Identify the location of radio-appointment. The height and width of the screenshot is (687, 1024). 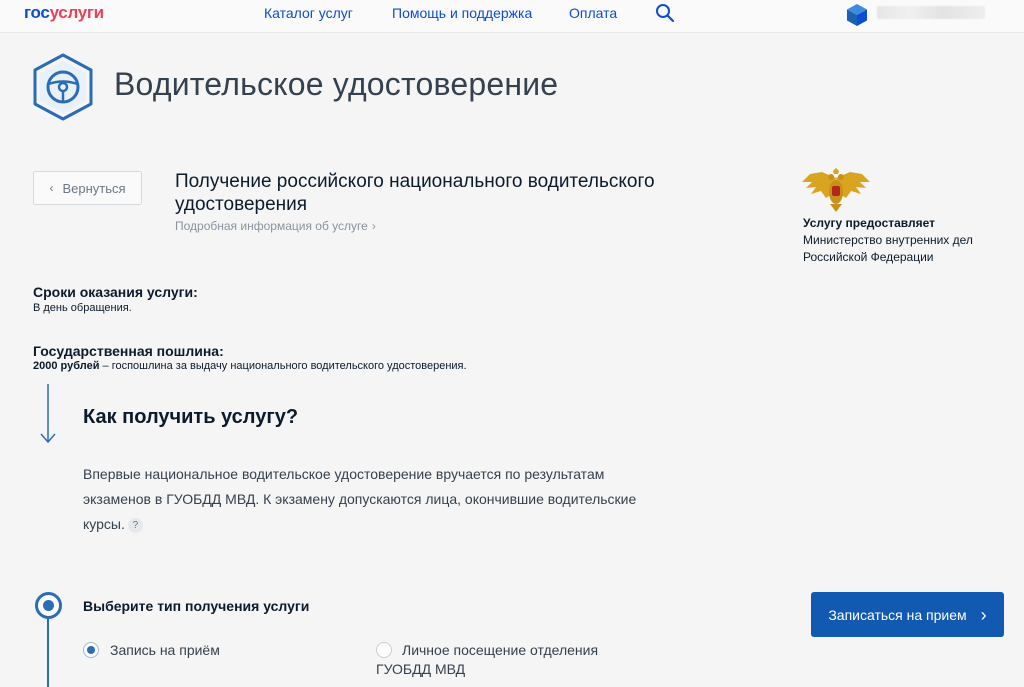
(91, 650).